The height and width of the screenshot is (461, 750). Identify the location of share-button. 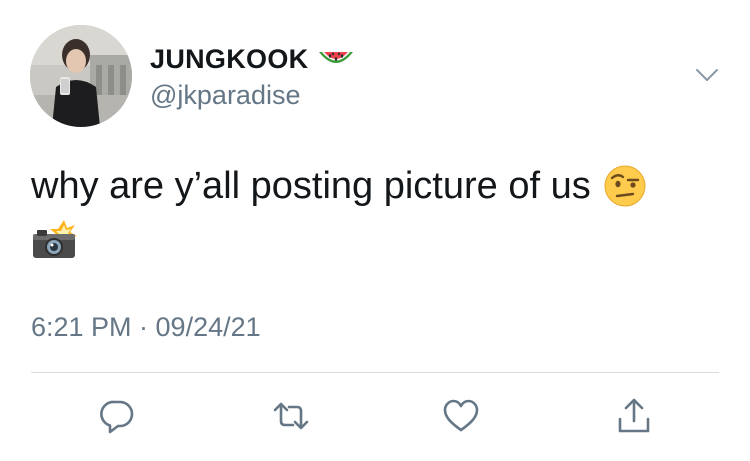
(634, 416).